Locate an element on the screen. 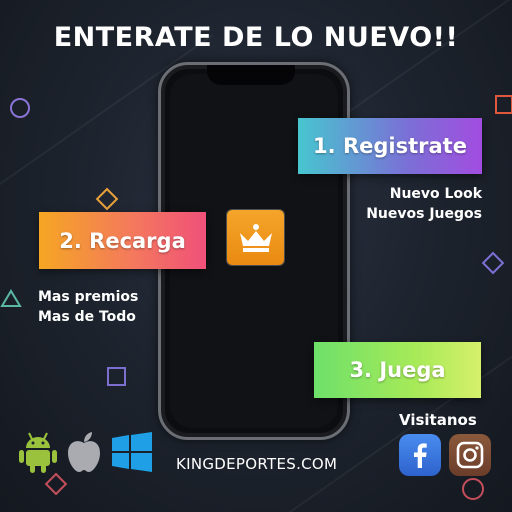 This screenshot has width=512, height=512. website-link: KINGDEPORTES.COM is located at coordinates (256, 464).